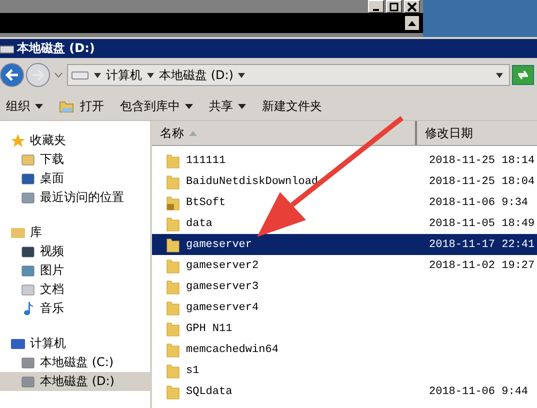 The width and height of the screenshot is (537, 408). I want to click on file-row: BaiduNetdiskDownload 2018-11-25 18:04, so click(344, 181).